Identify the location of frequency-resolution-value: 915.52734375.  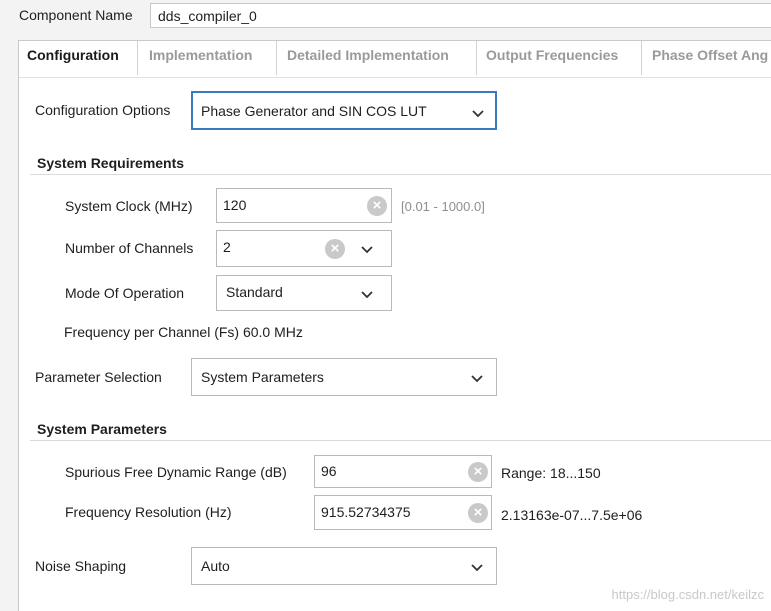
(366, 512).